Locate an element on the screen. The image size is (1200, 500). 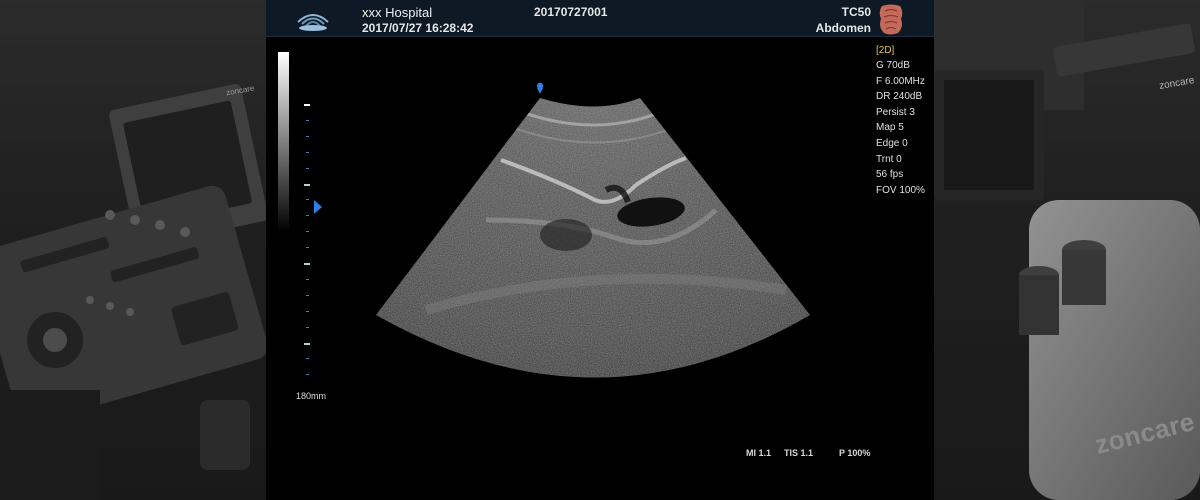
power-level: P 100% is located at coordinates (855, 453).